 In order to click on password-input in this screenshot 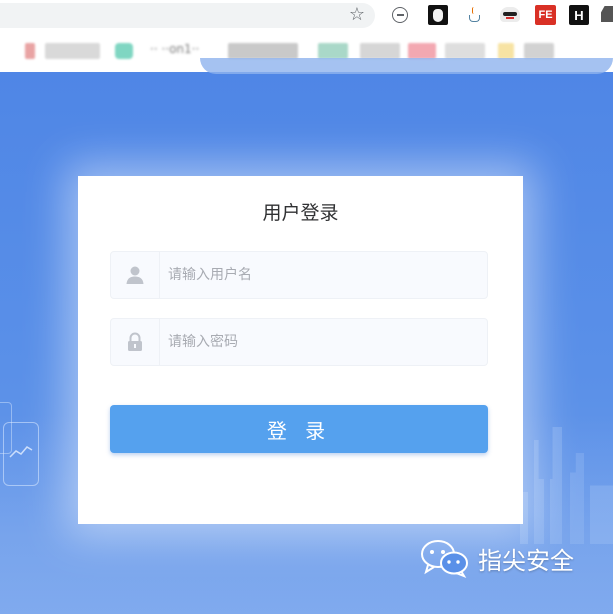, I will do `click(324, 342)`.